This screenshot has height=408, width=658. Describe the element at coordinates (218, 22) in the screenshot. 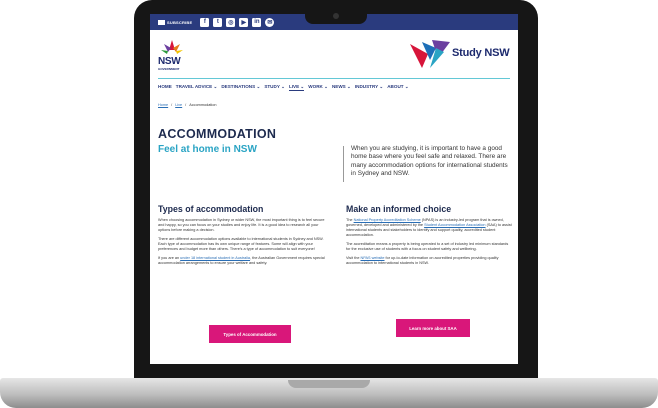

I see `twitter-icon: t` at that location.